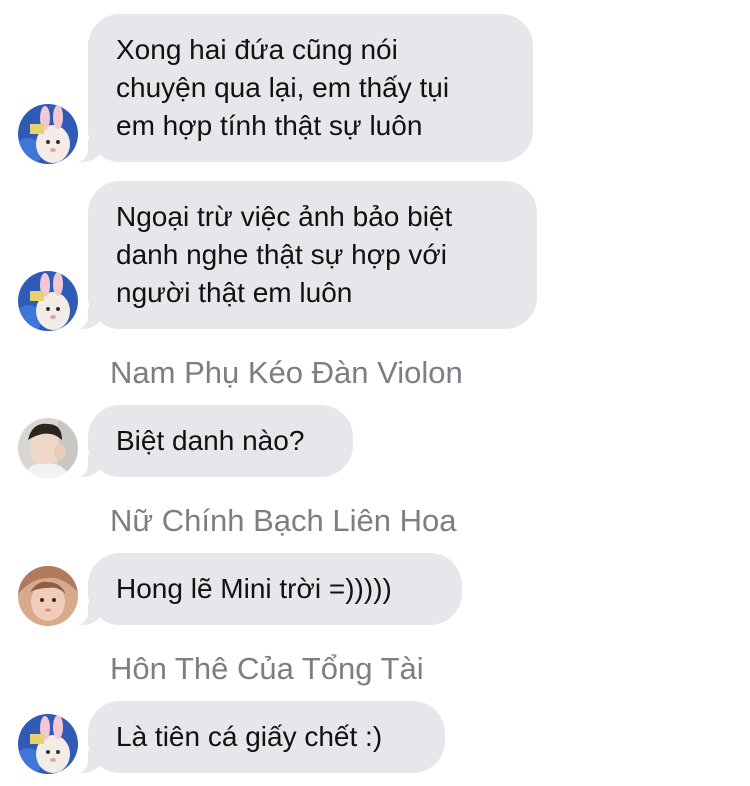 The image size is (750, 786). What do you see at coordinates (286, 372) in the screenshot?
I see `sender-name: Nam Phụ Kéo Đàn Violon` at bounding box center [286, 372].